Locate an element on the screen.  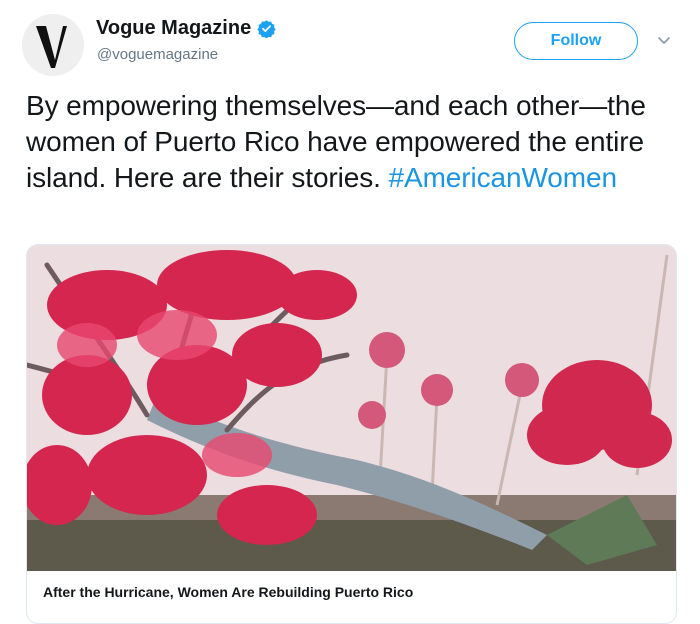
vogue-logo-icon: V is located at coordinates (53, 45).